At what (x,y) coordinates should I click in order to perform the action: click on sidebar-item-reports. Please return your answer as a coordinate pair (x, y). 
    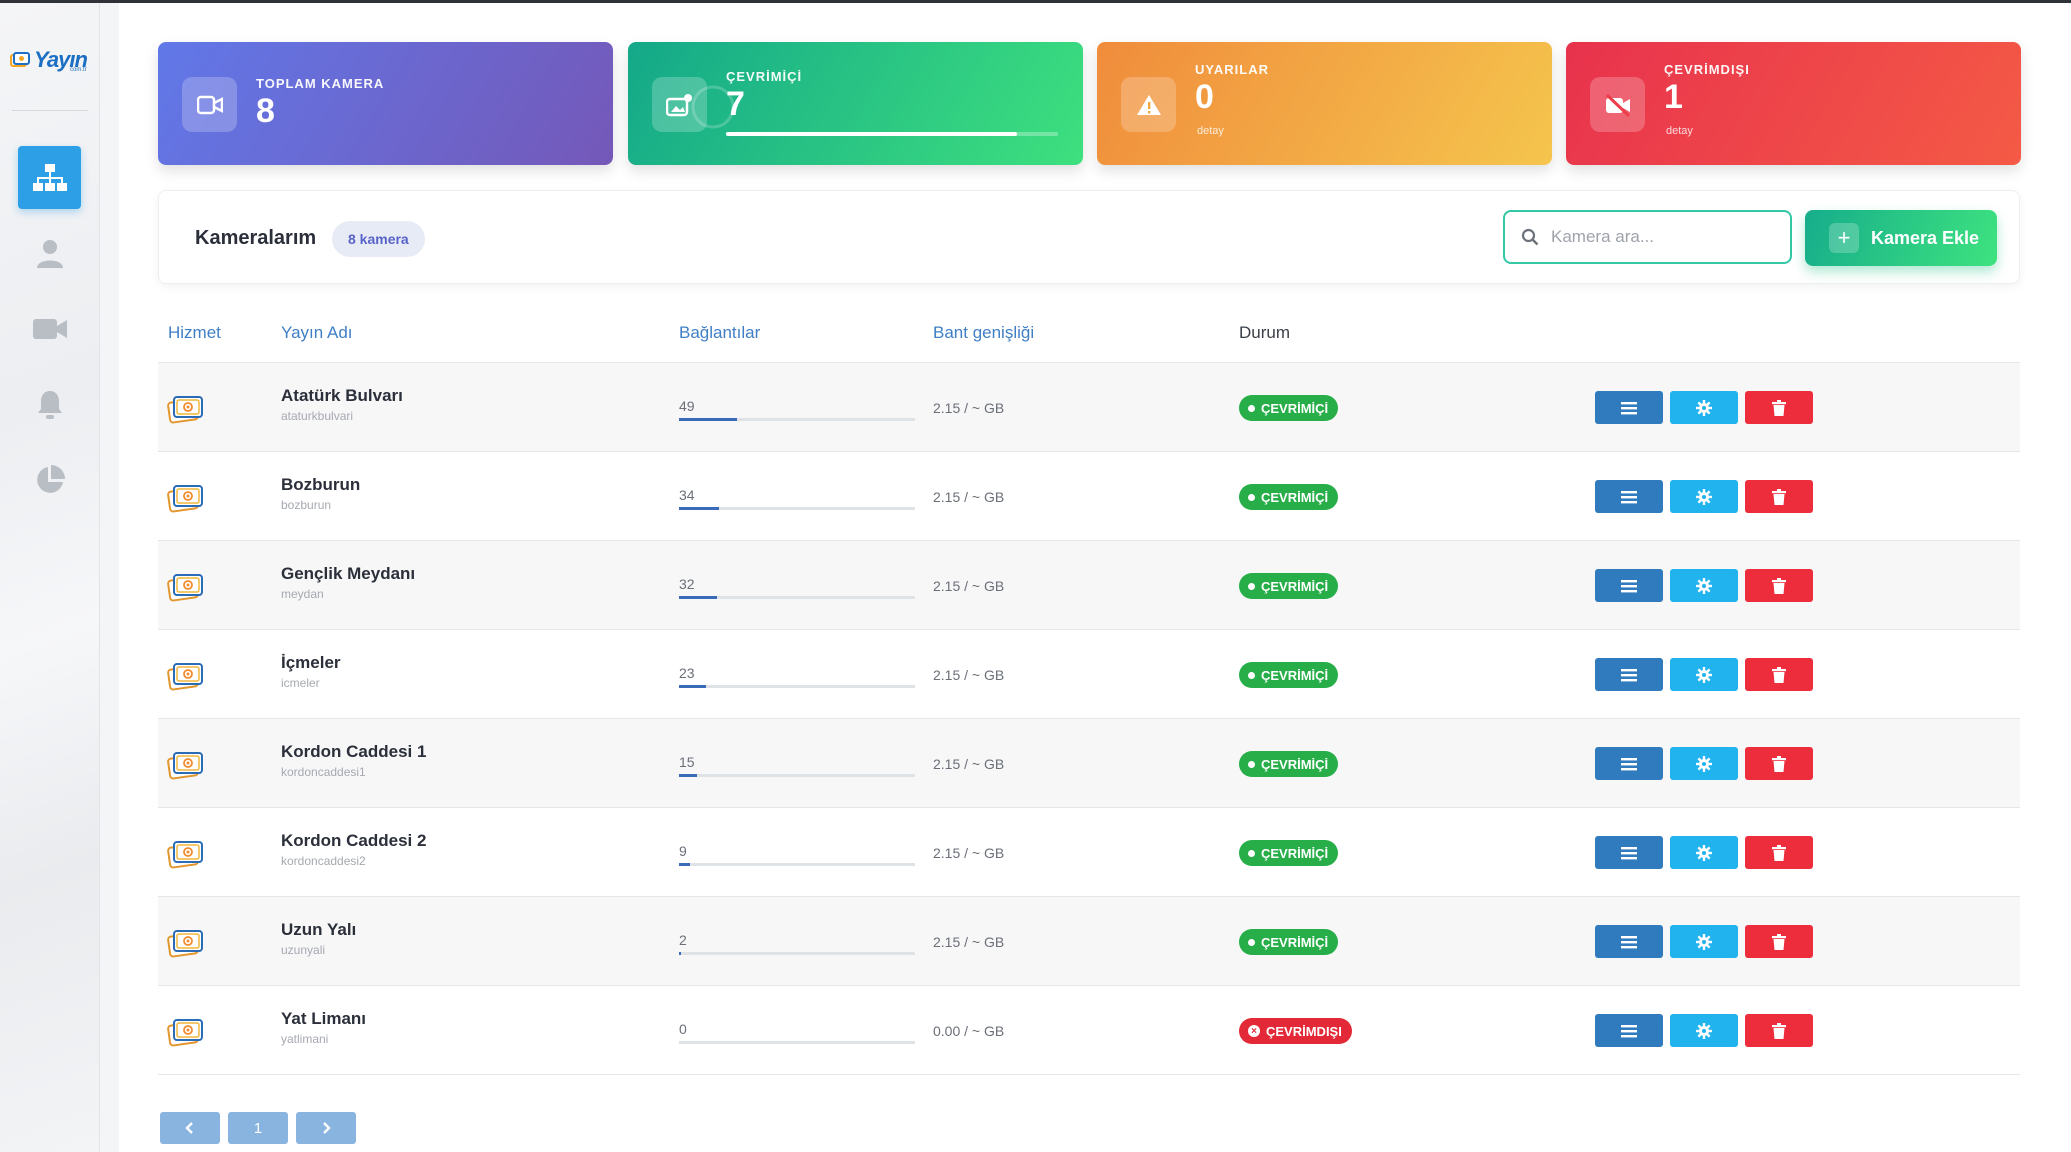
    Looking at the image, I should click on (49, 479).